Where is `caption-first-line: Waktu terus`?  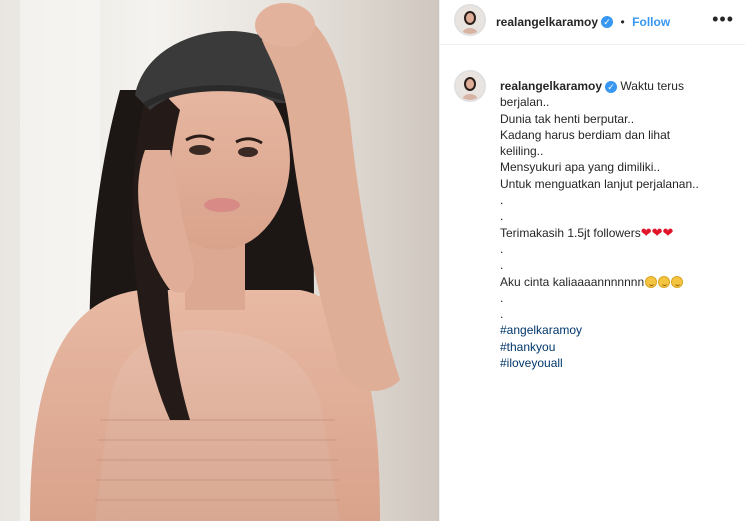 caption-first-line: Waktu terus is located at coordinates (652, 86).